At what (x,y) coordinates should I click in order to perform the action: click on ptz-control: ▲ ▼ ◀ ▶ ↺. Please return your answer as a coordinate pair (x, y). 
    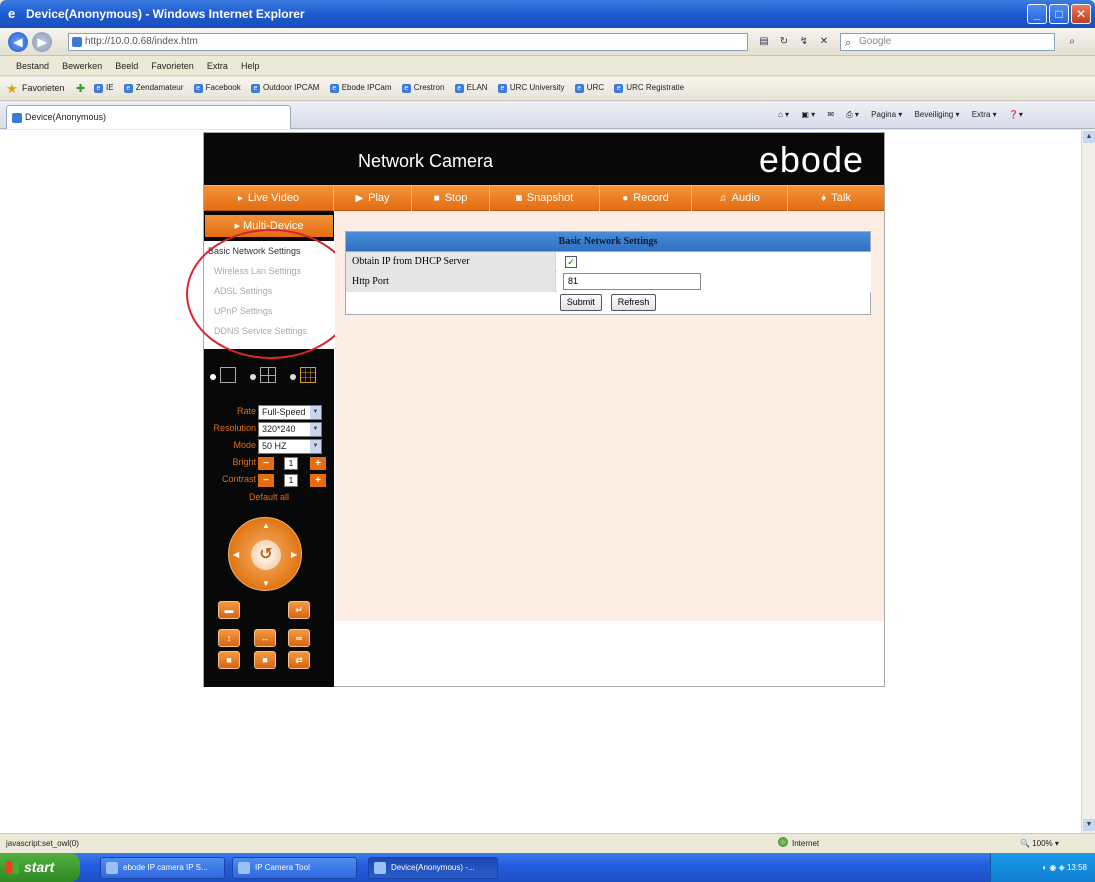
    Looking at the image, I should click on (265, 554).